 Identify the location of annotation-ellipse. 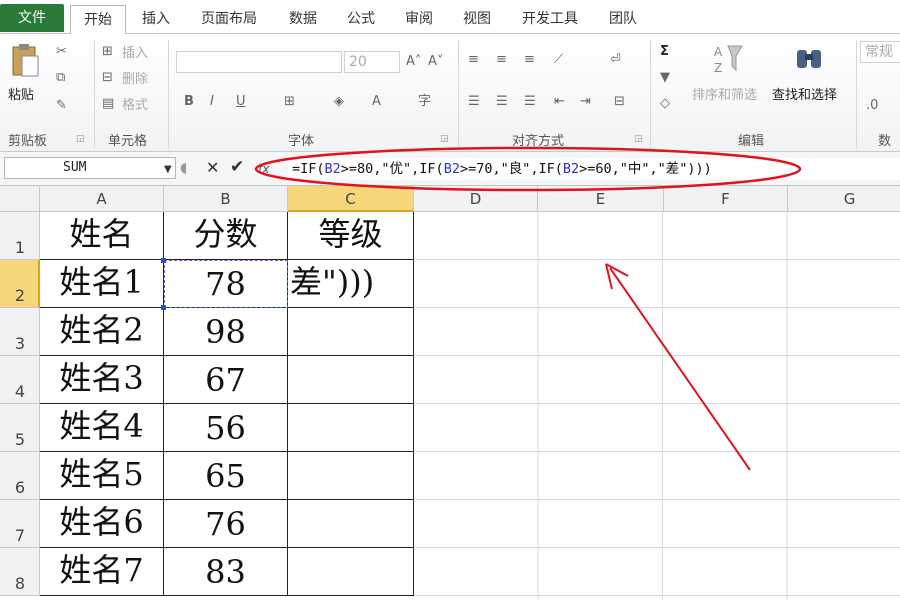
(528, 169).